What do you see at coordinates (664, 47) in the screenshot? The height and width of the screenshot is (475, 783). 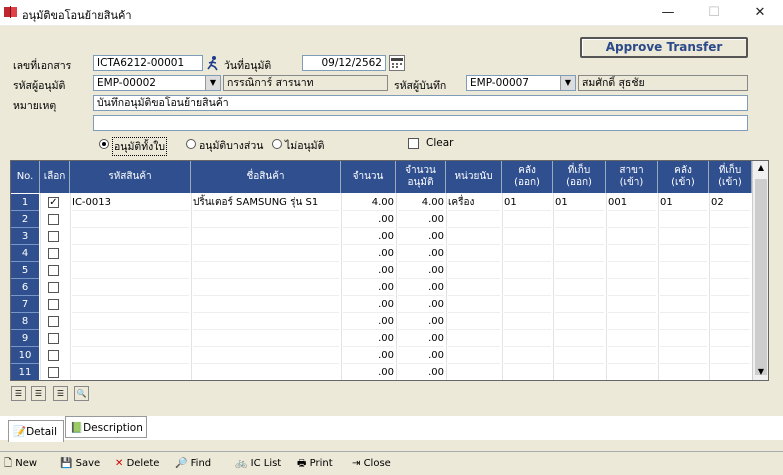 I see `approve-transfer-button: Approve Transfer` at bounding box center [664, 47].